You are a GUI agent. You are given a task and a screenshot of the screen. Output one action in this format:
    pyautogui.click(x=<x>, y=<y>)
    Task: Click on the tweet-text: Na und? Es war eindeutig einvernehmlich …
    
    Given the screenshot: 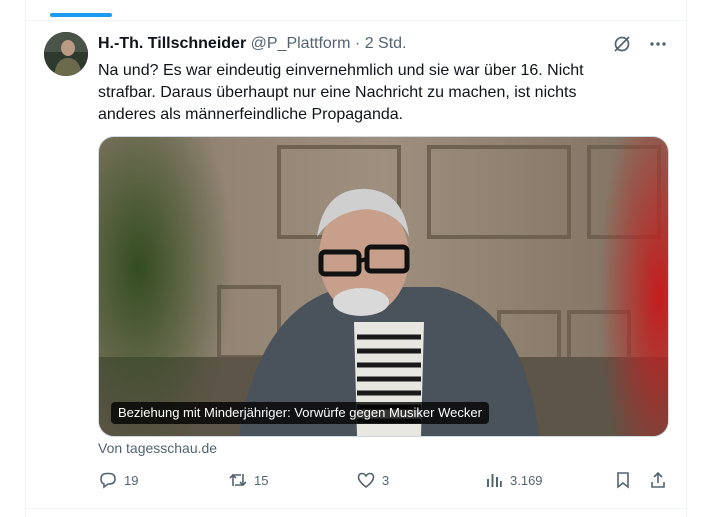 What is the action you would take?
    pyautogui.click(x=341, y=92)
    